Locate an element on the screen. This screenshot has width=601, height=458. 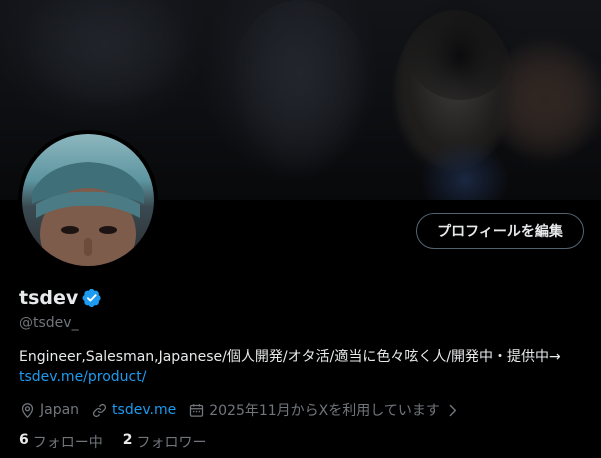
joined-item: 2025年11月からXを利用しています is located at coordinates (324, 410).